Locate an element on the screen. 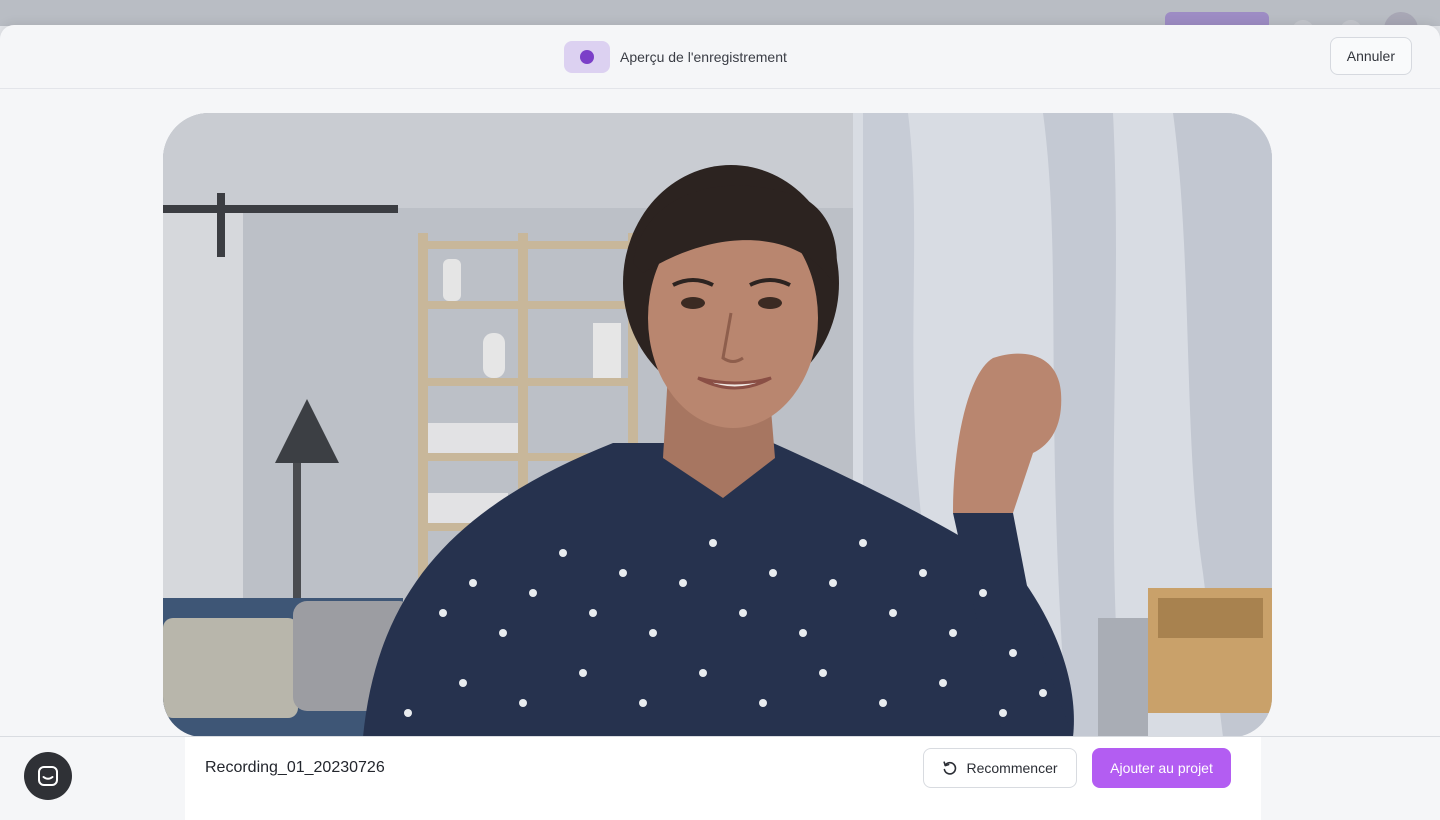 The height and width of the screenshot is (820, 1440). modal-header: Aperçu de l'enregistrement Annuler is located at coordinates (720, 57).